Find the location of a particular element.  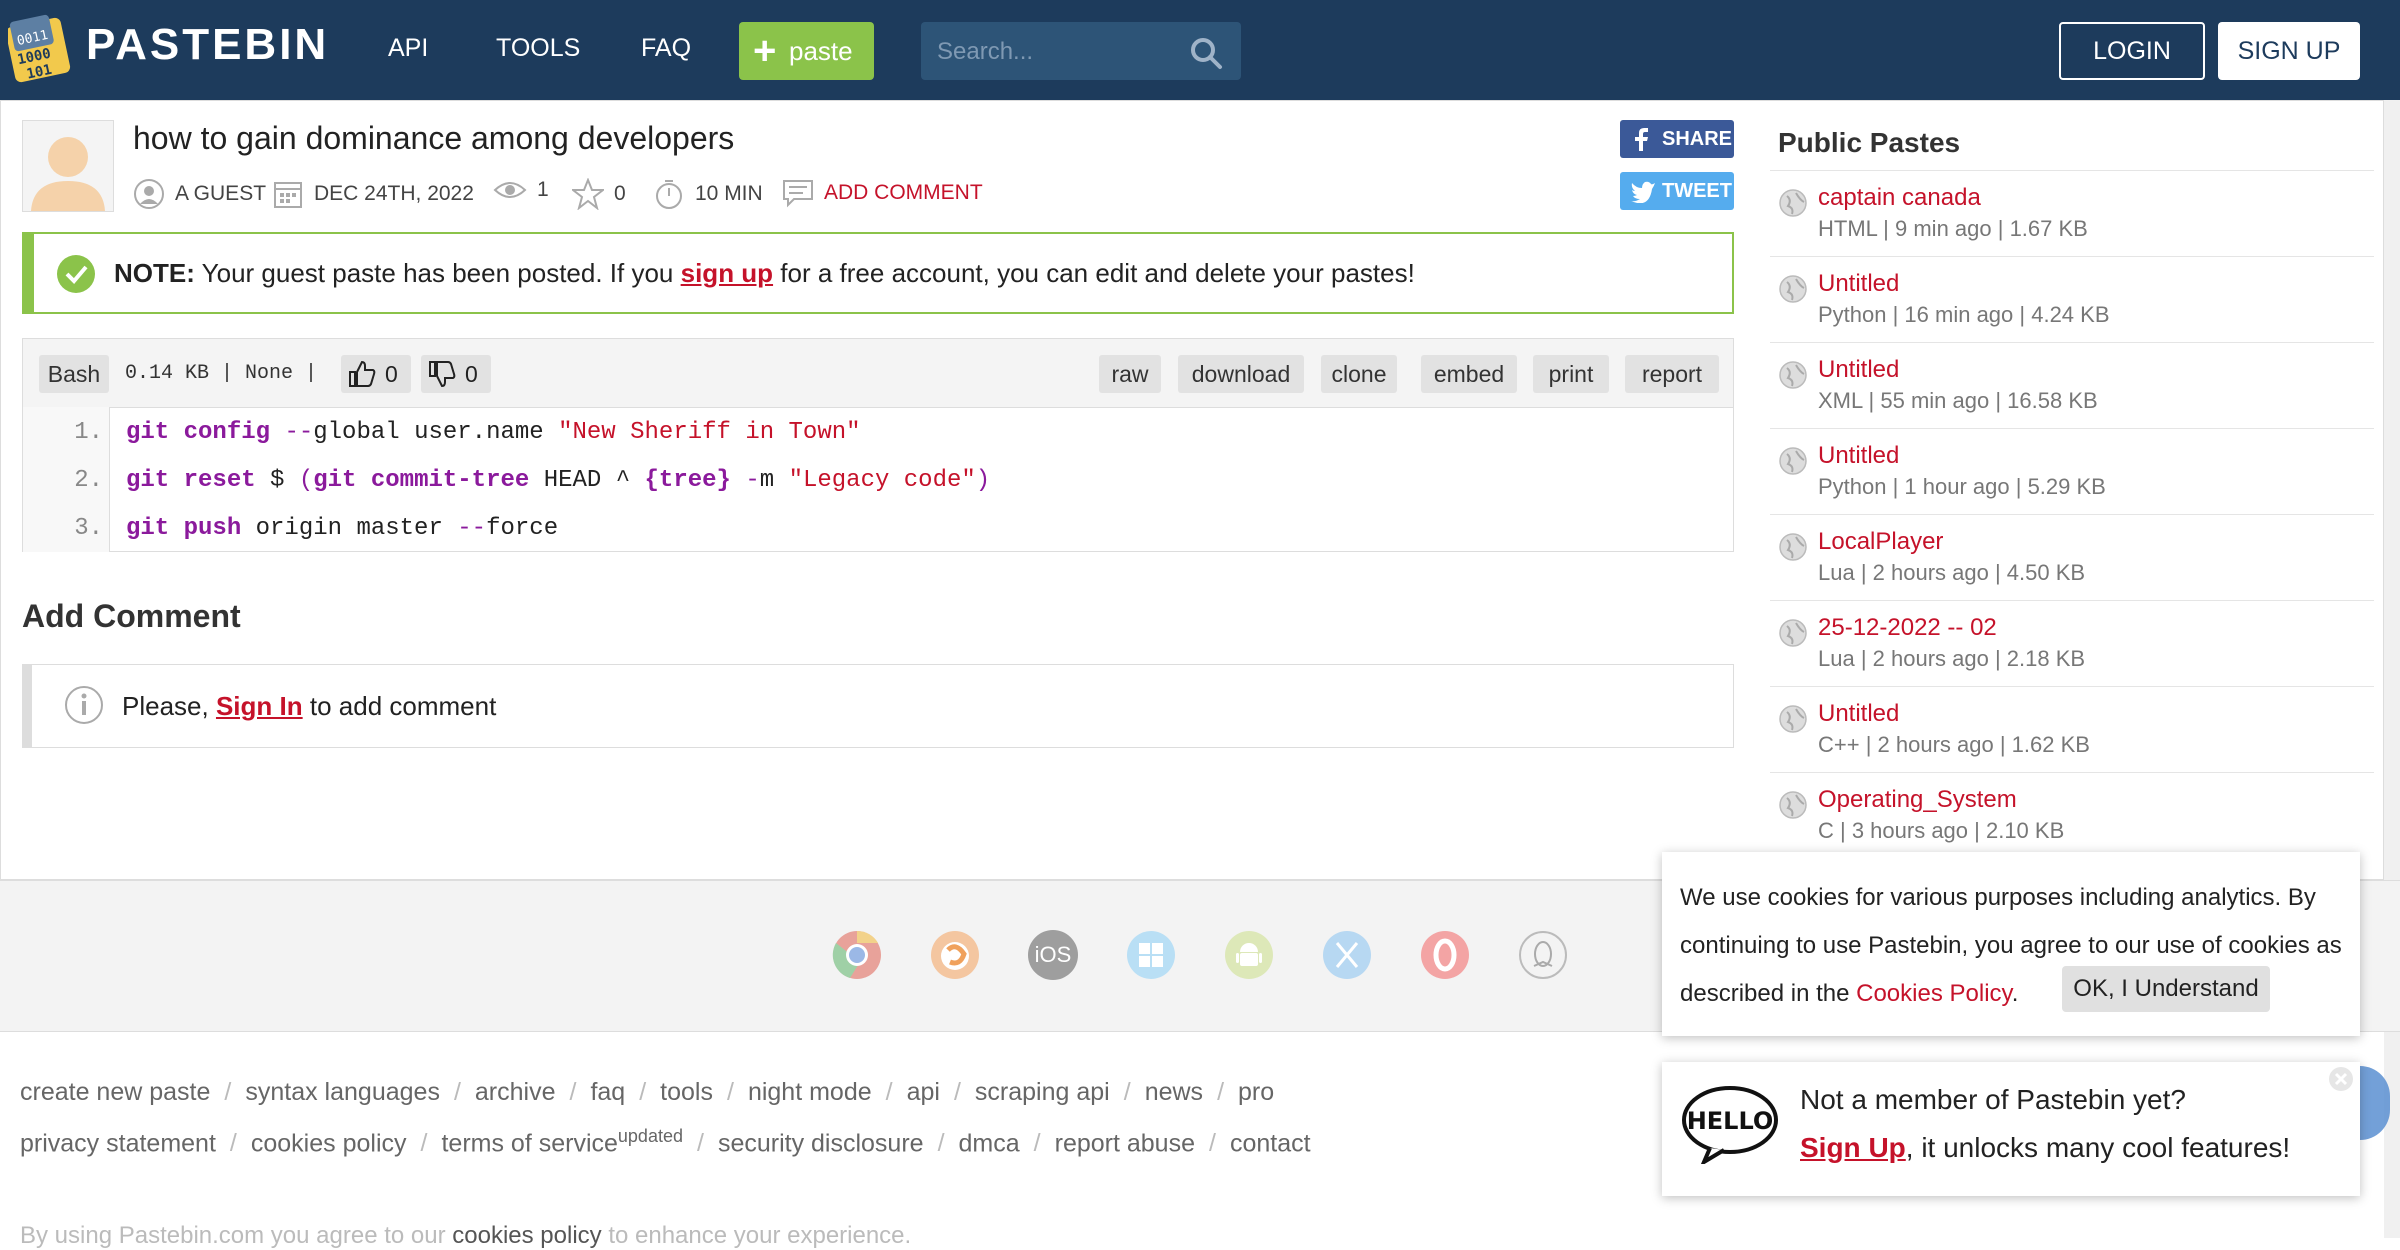

footer-link: archive is located at coordinates (515, 1092).